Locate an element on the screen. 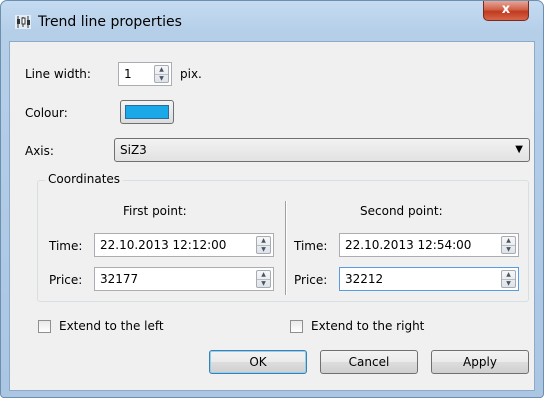 This screenshot has height=398, width=544. first-price-spin-buttons: ▲ ▼ is located at coordinates (263, 279).